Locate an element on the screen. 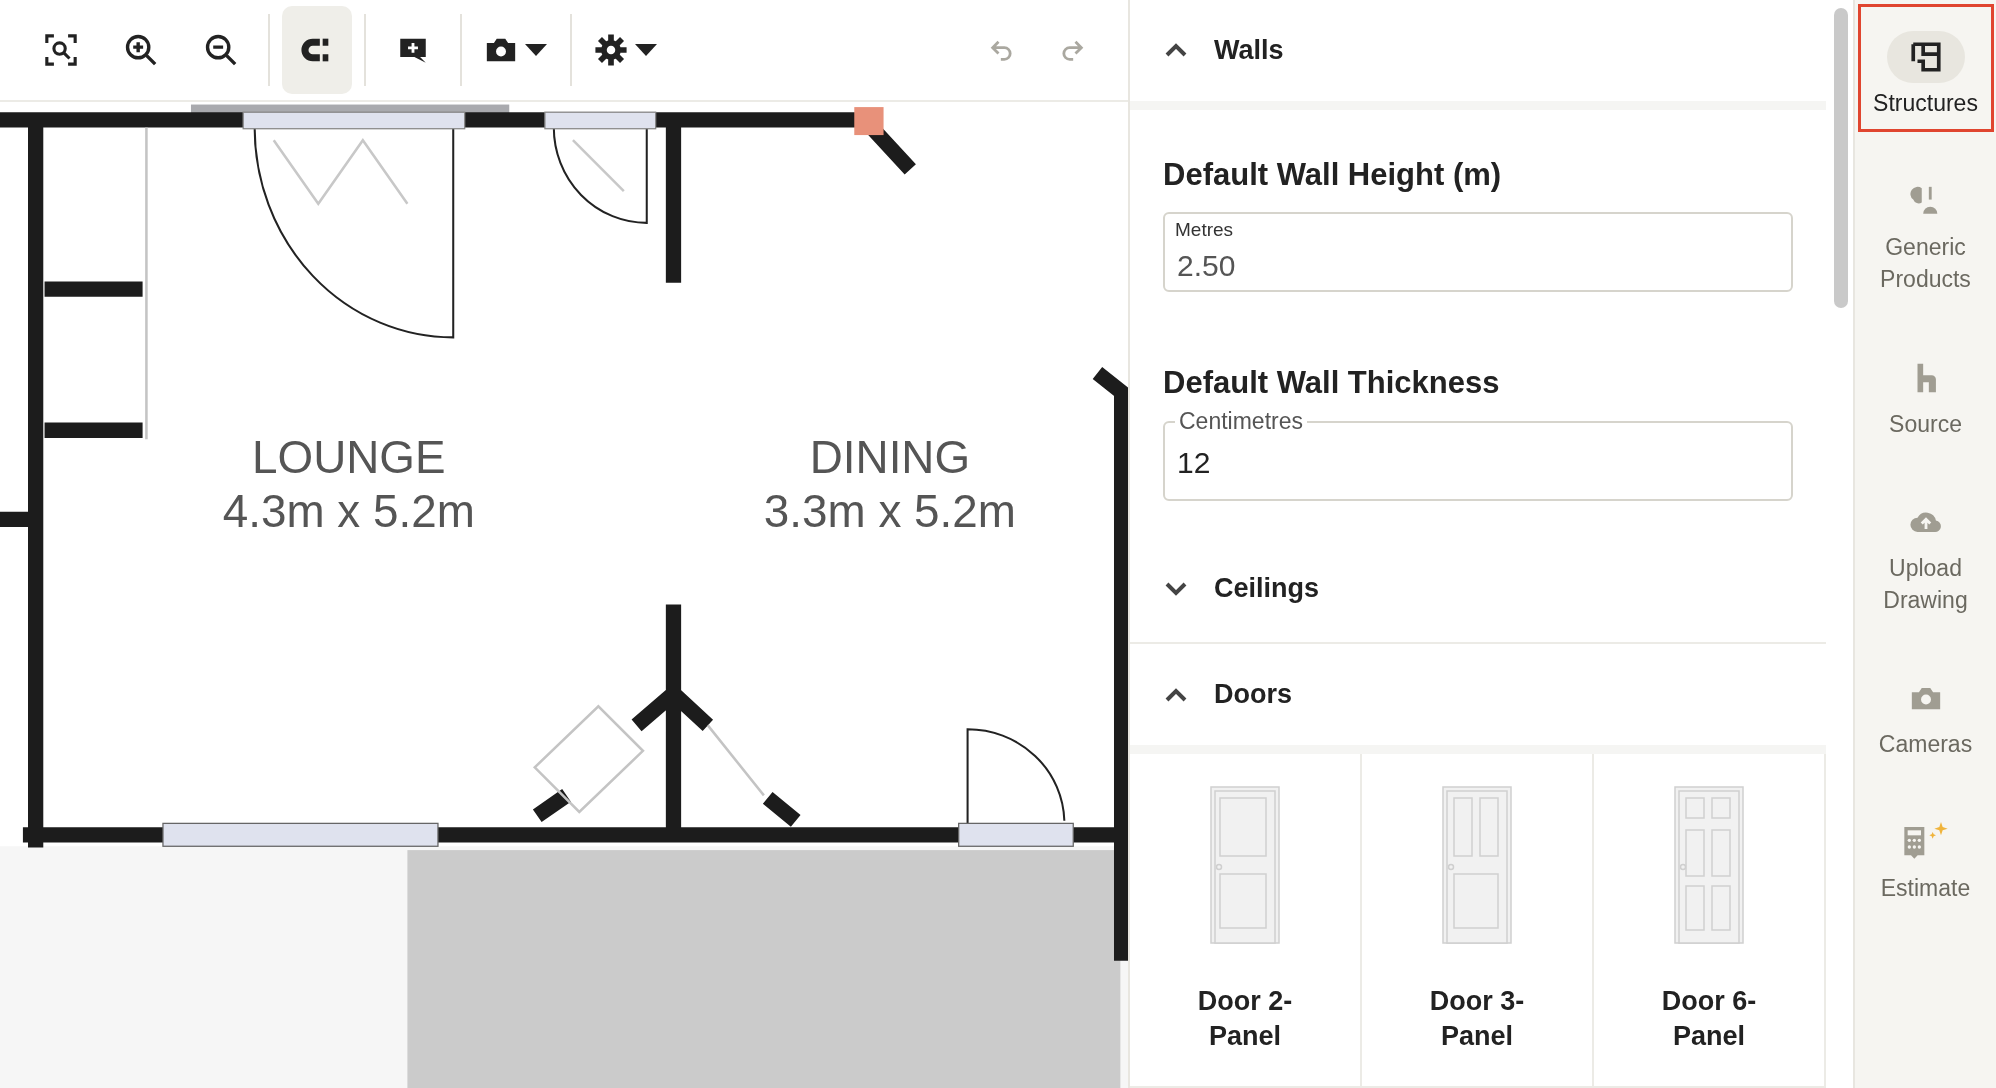 The height and width of the screenshot is (1088, 1996). fit-view-icon is located at coordinates (61, 50).